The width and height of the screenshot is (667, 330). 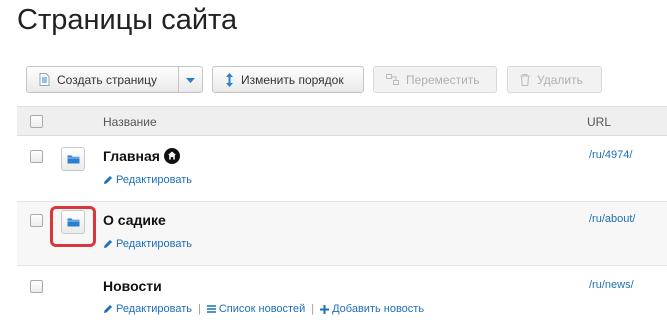 I want to click on create-page-dropdown-button, so click(x=190, y=79).